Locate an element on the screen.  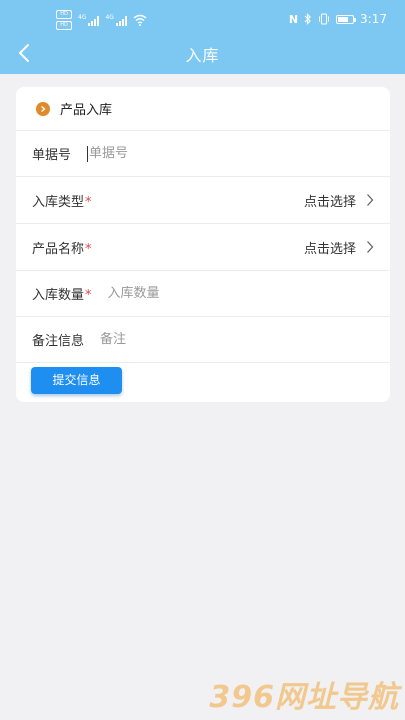
product-name-select-text: 点击选择 is located at coordinates (329, 249).